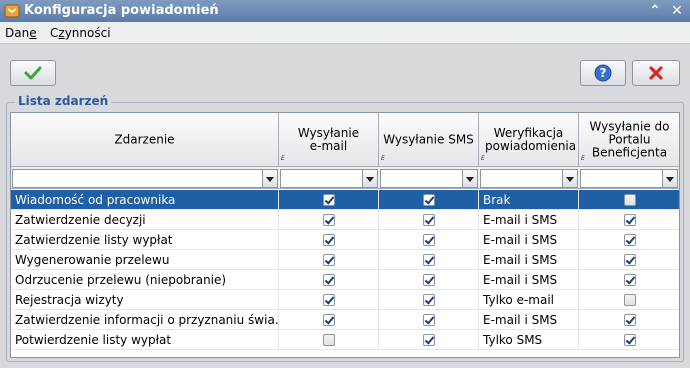 The height and width of the screenshot is (368, 690). What do you see at coordinates (329, 178) in the screenshot?
I see `filter-email` at bounding box center [329, 178].